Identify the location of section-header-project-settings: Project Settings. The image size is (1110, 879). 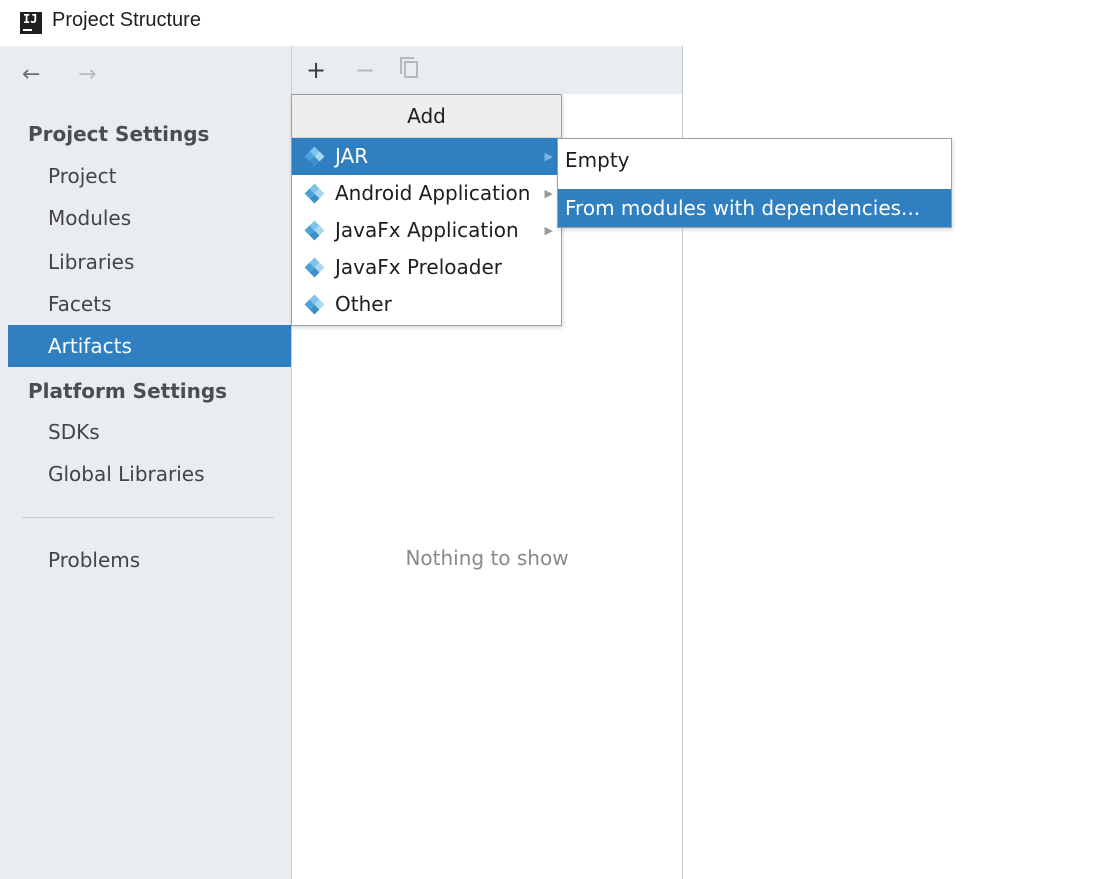
(119, 134).